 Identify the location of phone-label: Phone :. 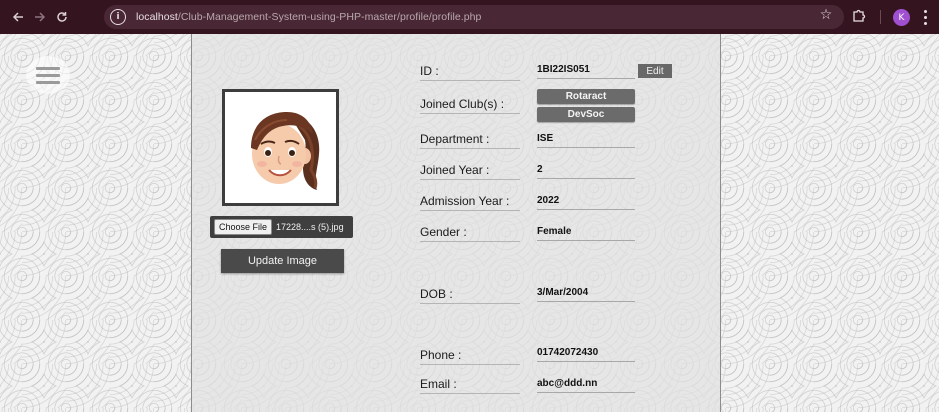
(470, 356).